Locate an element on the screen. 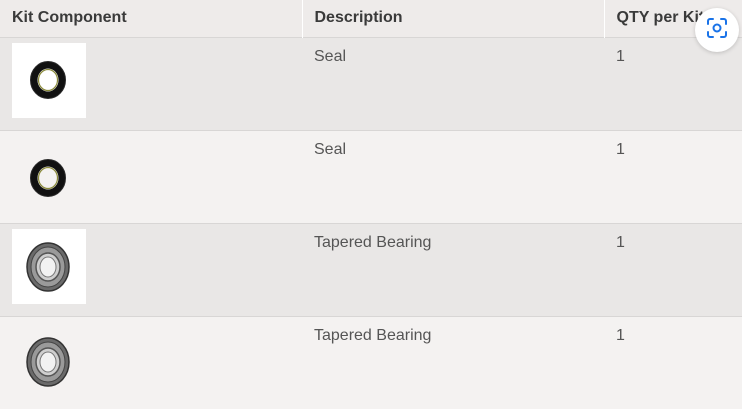 The width and height of the screenshot is (742, 409). header-description: Description is located at coordinates (453, 18).